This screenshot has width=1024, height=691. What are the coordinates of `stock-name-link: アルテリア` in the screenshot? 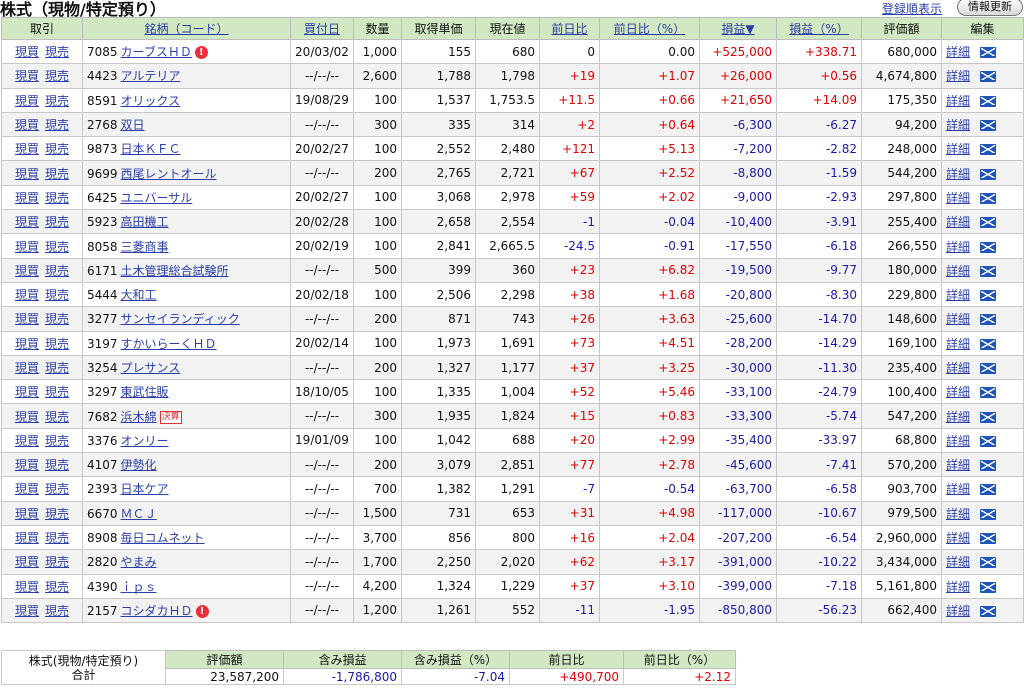 It's located at (151, 76).